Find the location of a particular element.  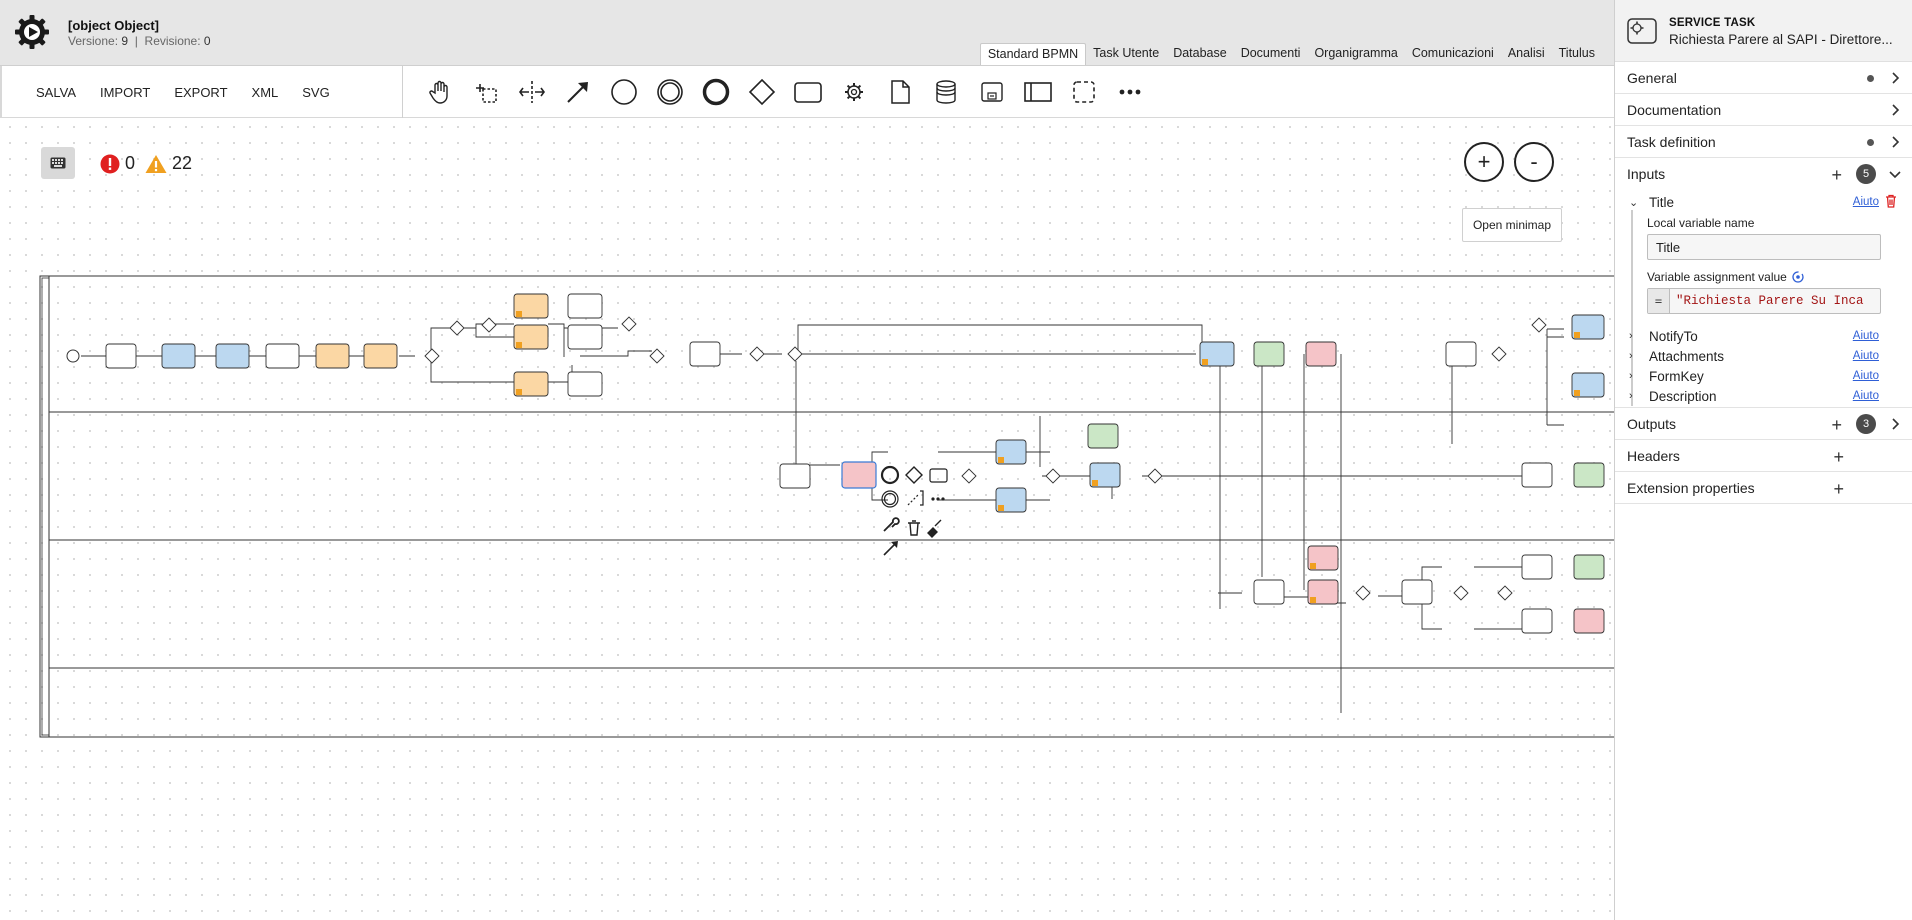

chevron-down-icon is located at coordinates (1895, 175).